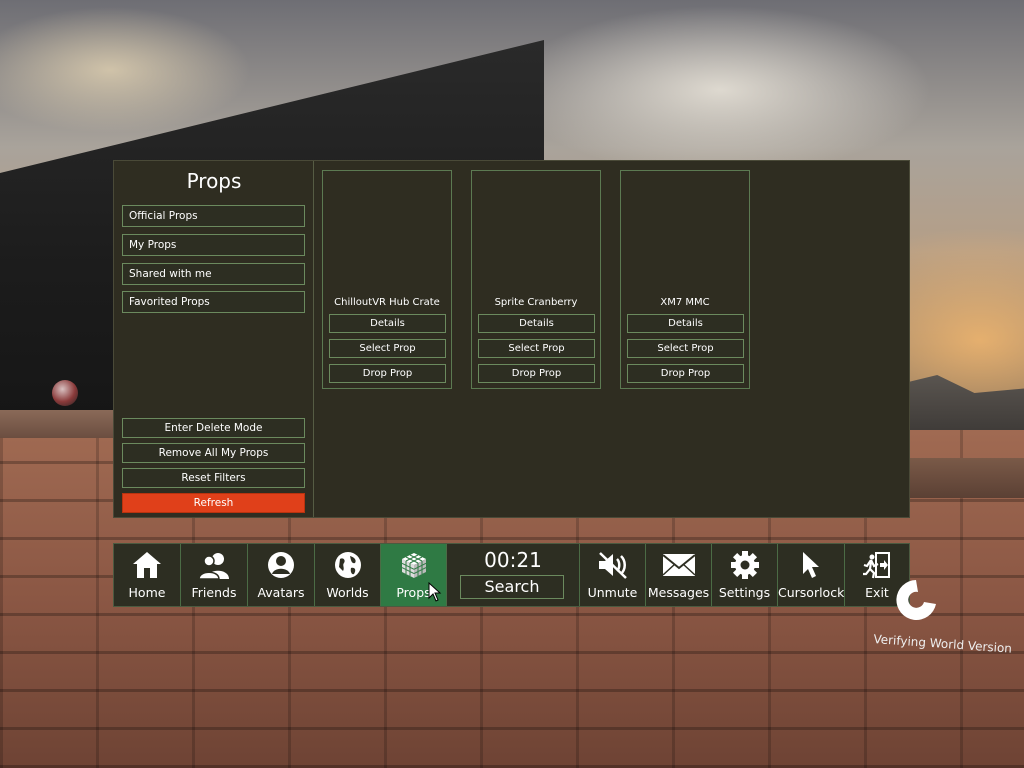 Image resolution: width=1024 pixels, height=768 pixels. What do you see at coordinates (213, 428) in the screenshot?
I see `enter-delete-mode-button: Enter Delete Mode` at bounding box center [213, 428].